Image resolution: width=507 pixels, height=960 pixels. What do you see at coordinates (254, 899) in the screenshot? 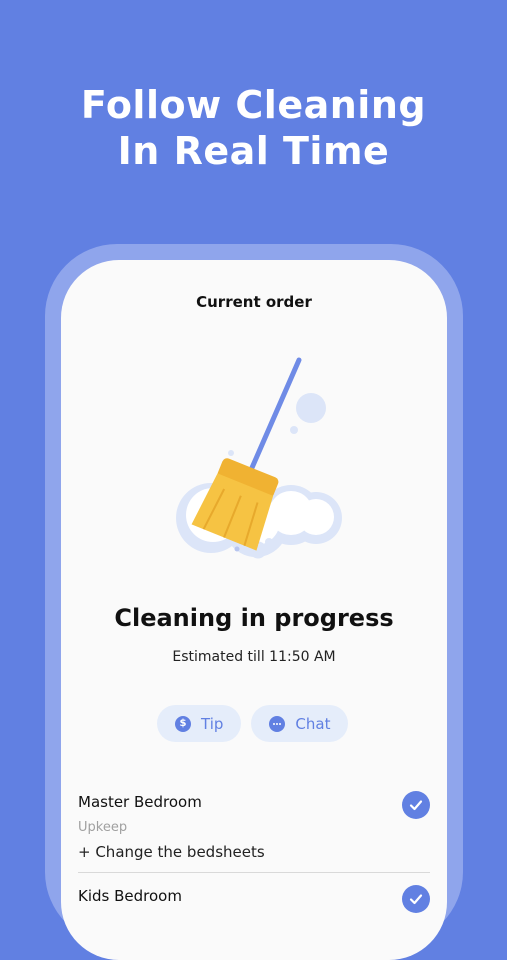
I see `room-item-kids-bedroom: Kids Bedroom` at bounding box center [254, 899].